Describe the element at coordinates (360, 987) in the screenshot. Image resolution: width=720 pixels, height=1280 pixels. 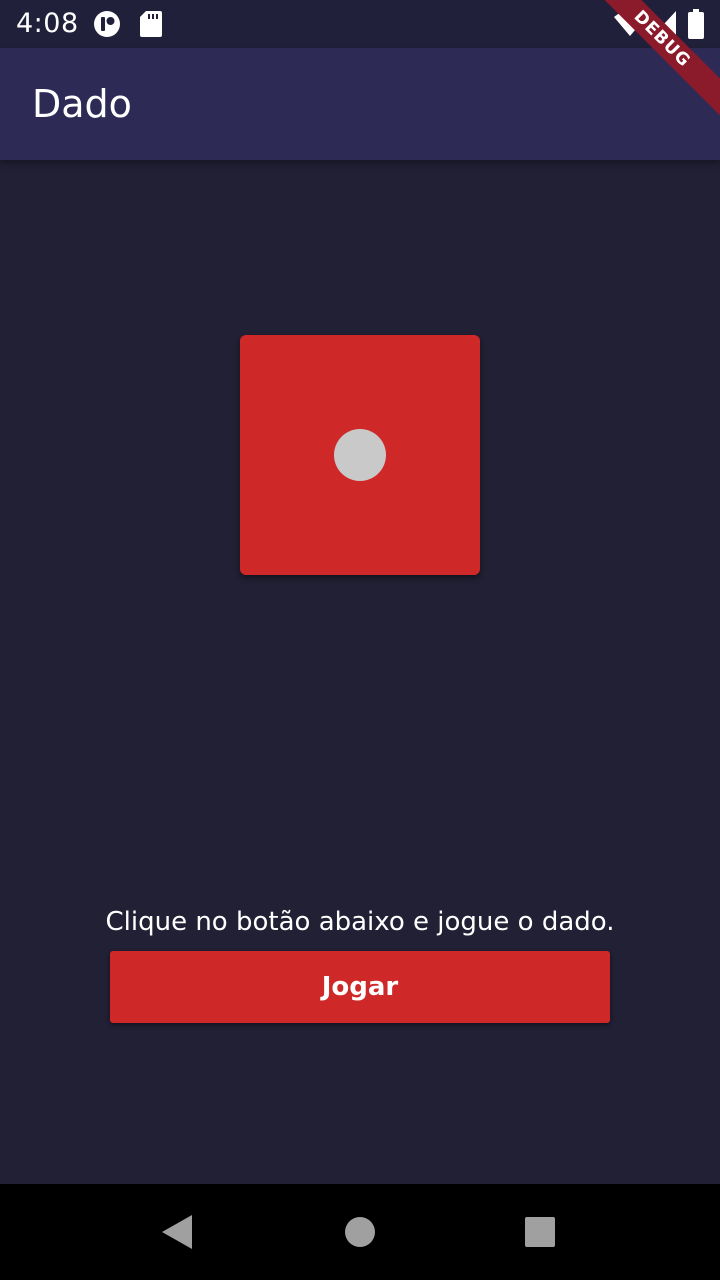
I see `roll-button: Jogar` at that location.